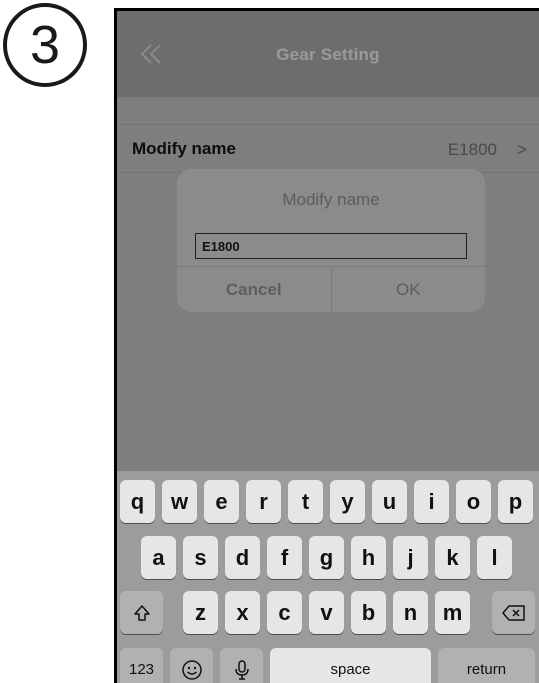 The height and width of the screenshot is (683, 539). I want to click on dialog-title: Modify name, so click(331, 199).